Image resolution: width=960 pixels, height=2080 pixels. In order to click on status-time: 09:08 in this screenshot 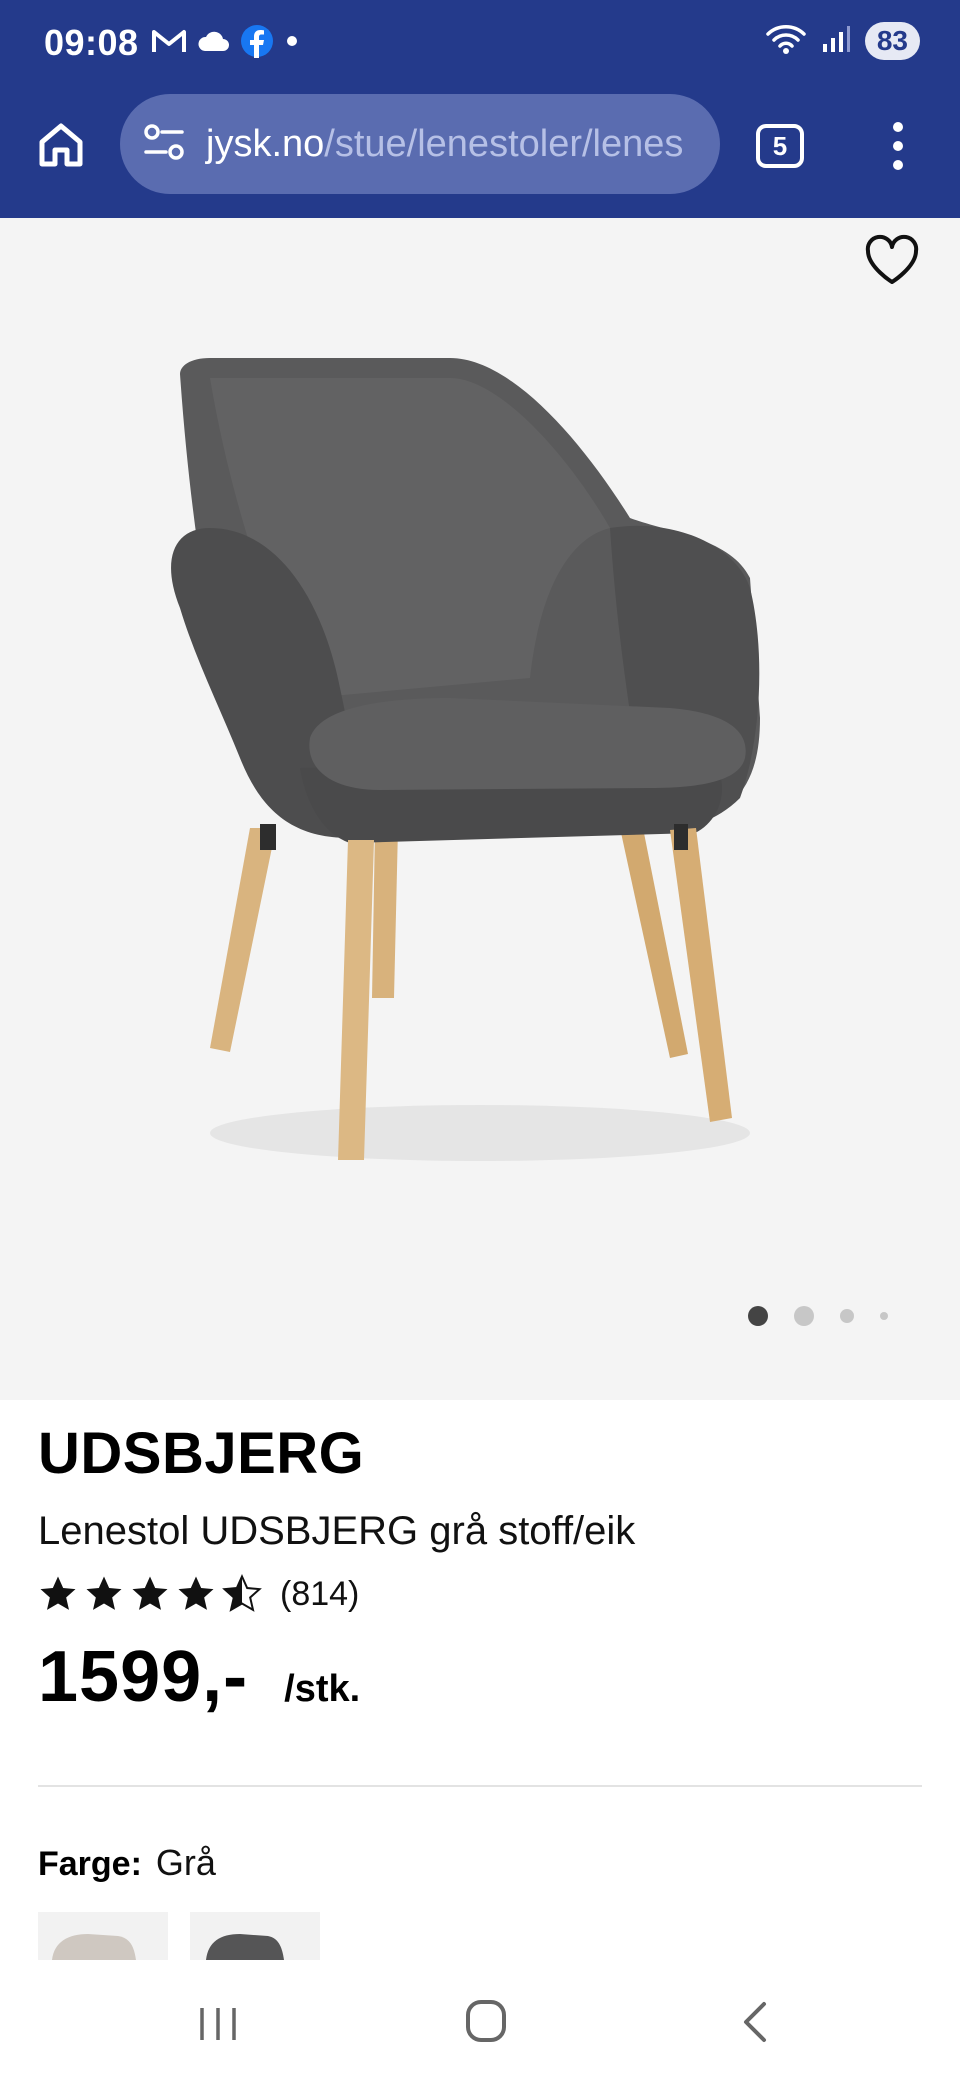, I will do `click(91, 42)`.